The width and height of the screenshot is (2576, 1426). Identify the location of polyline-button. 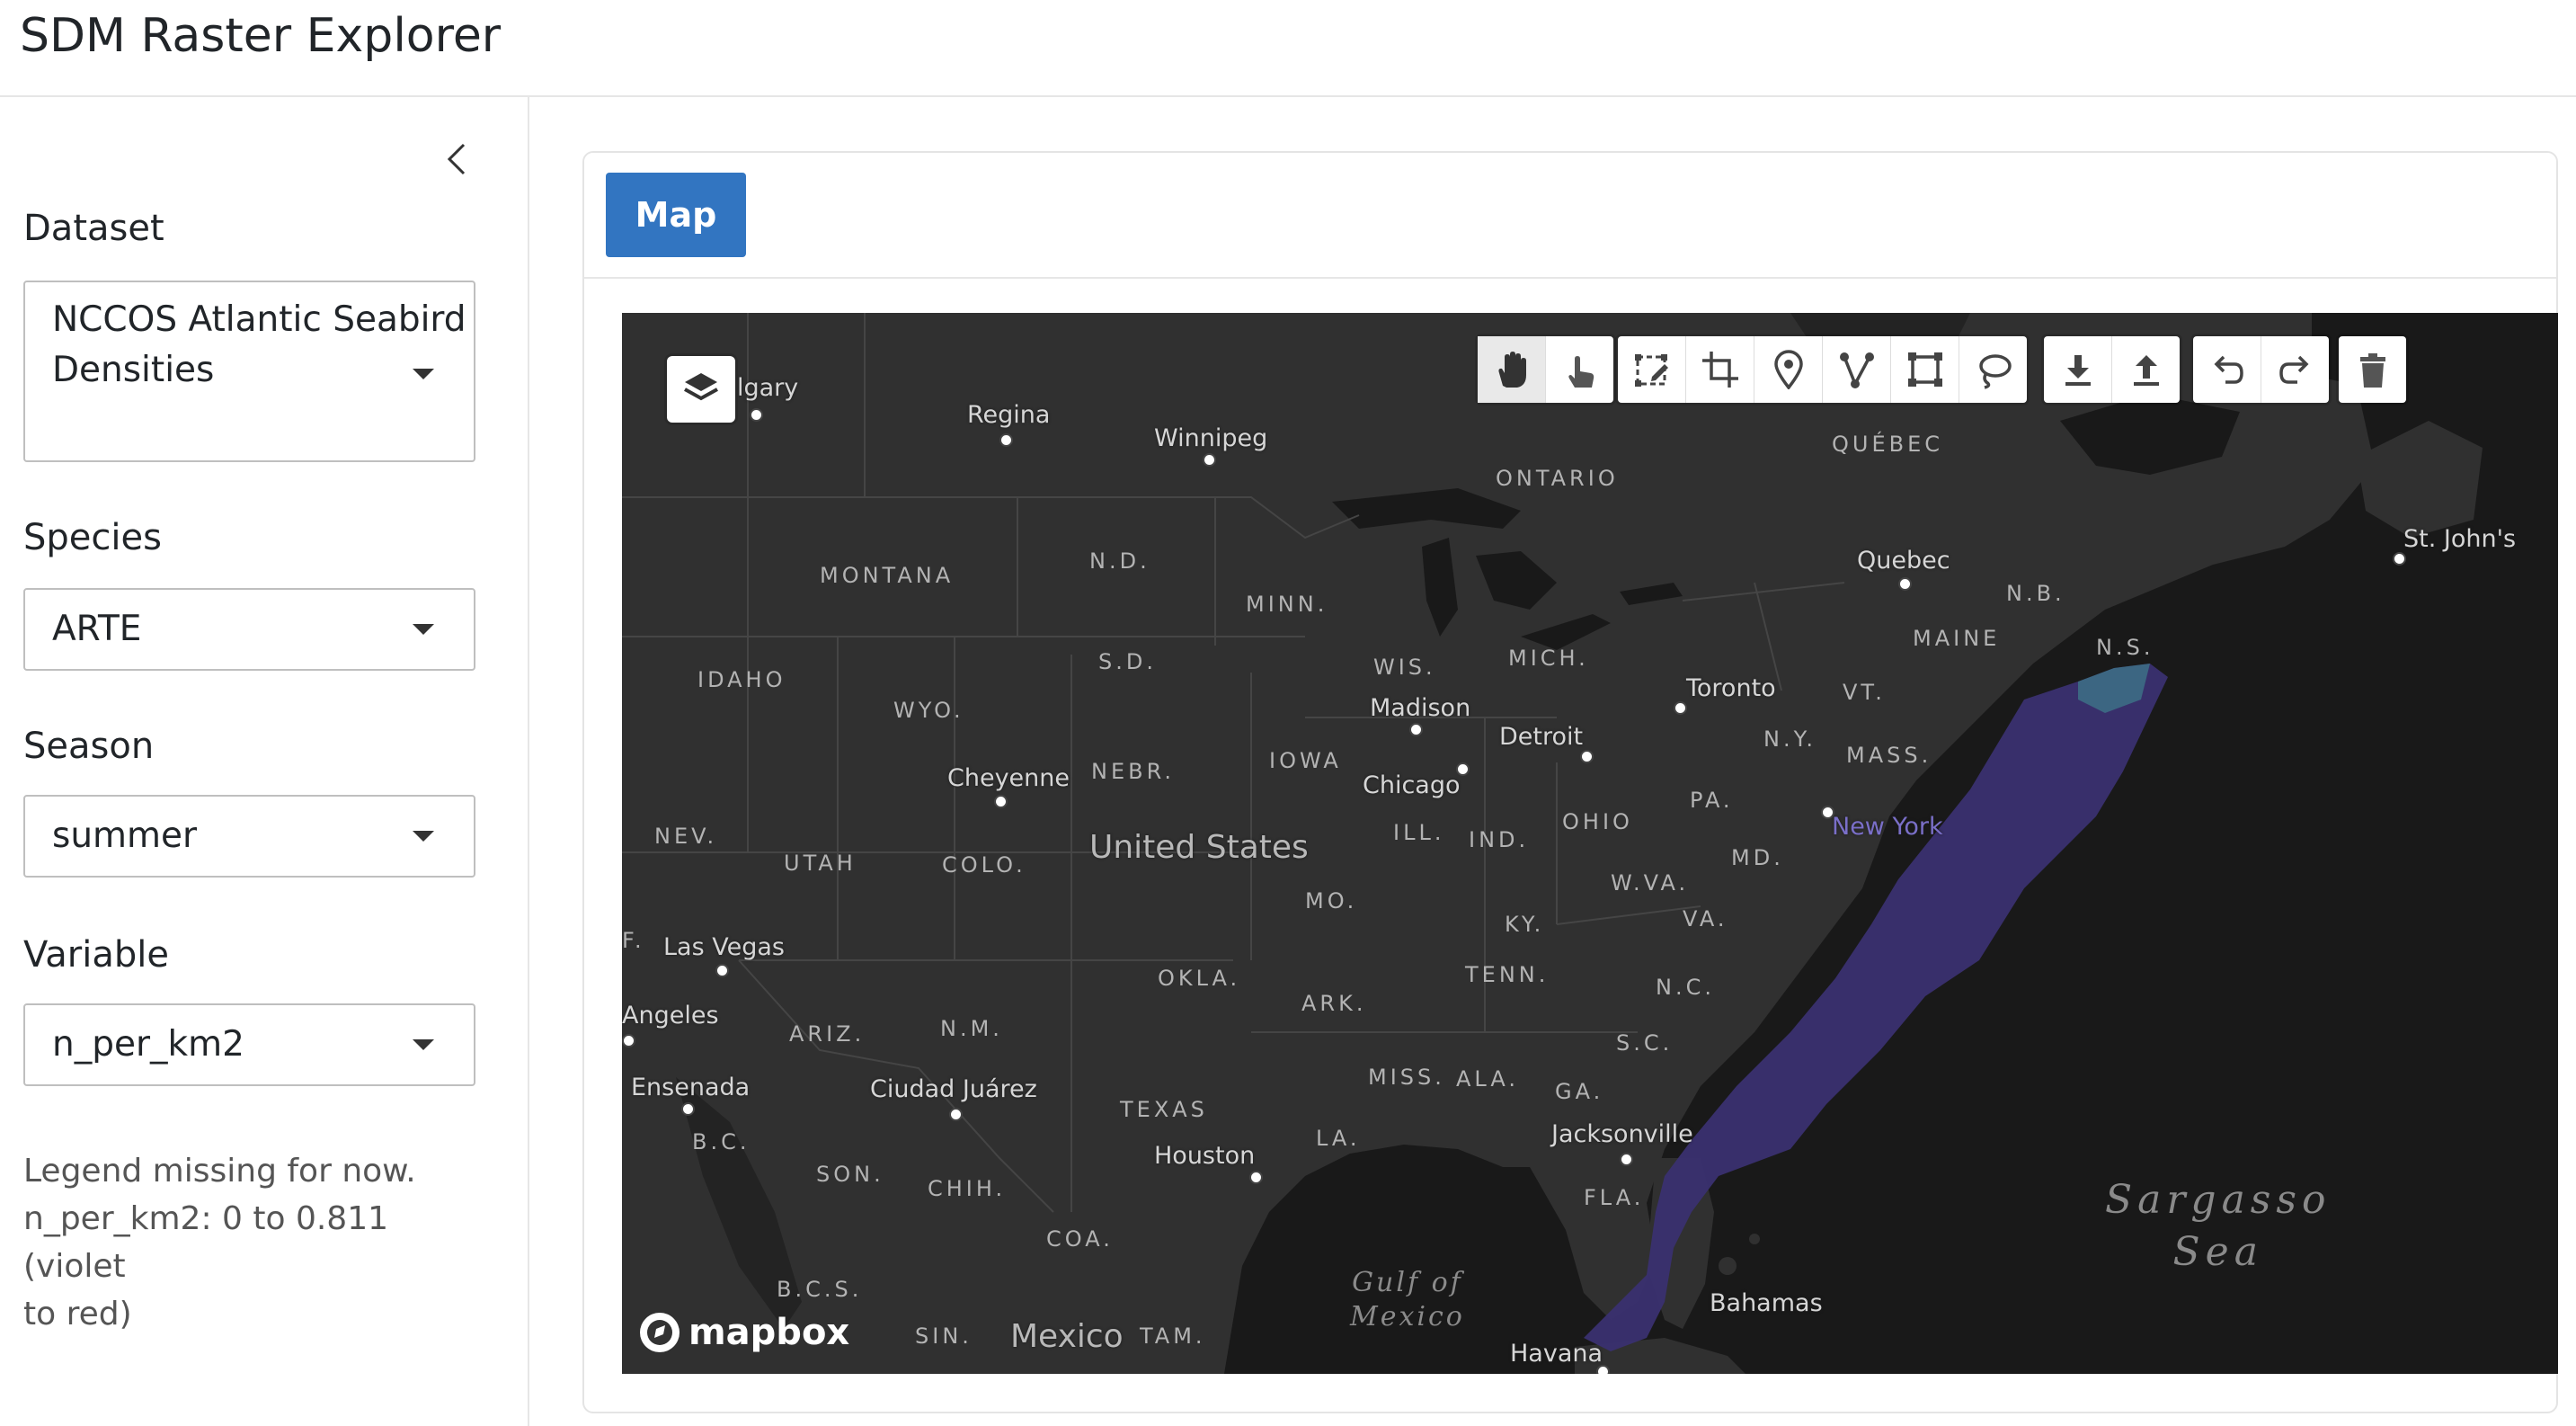
(1856, 370).